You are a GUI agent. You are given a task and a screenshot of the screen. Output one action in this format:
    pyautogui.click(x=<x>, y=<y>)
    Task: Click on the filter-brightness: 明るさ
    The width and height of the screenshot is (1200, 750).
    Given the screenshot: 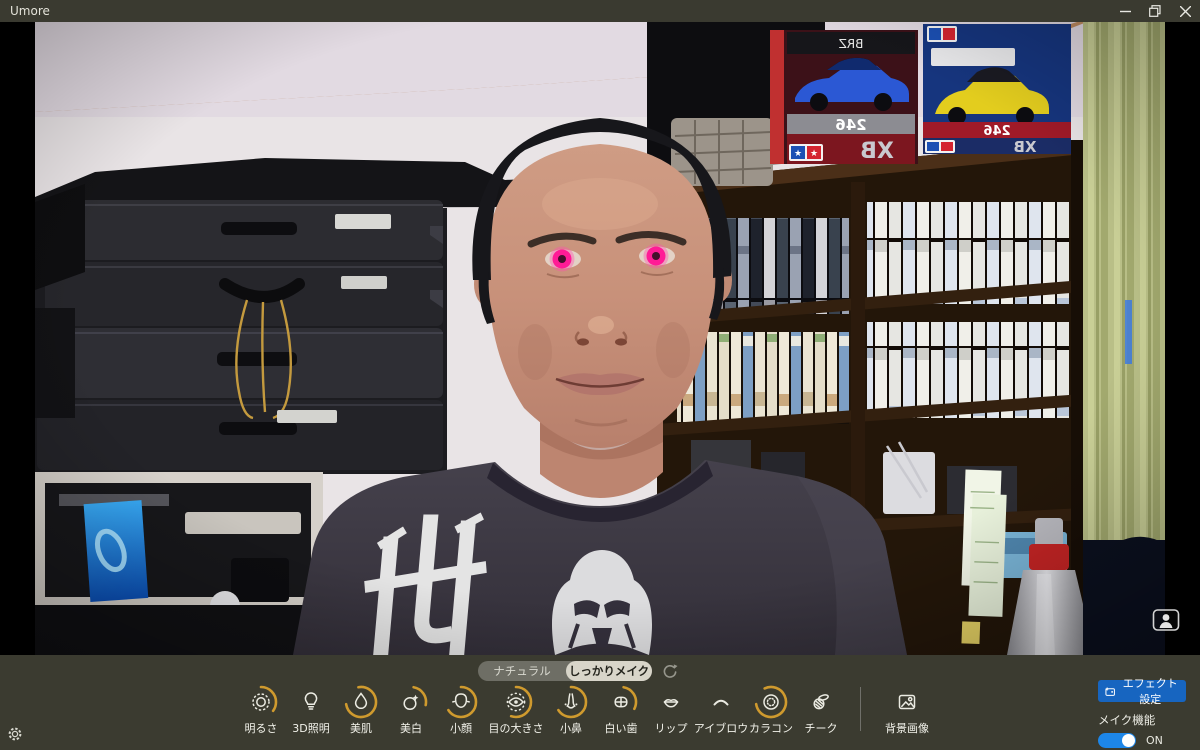 What is the action you would take?
    pyautogui.click(x=261, y=710)
    